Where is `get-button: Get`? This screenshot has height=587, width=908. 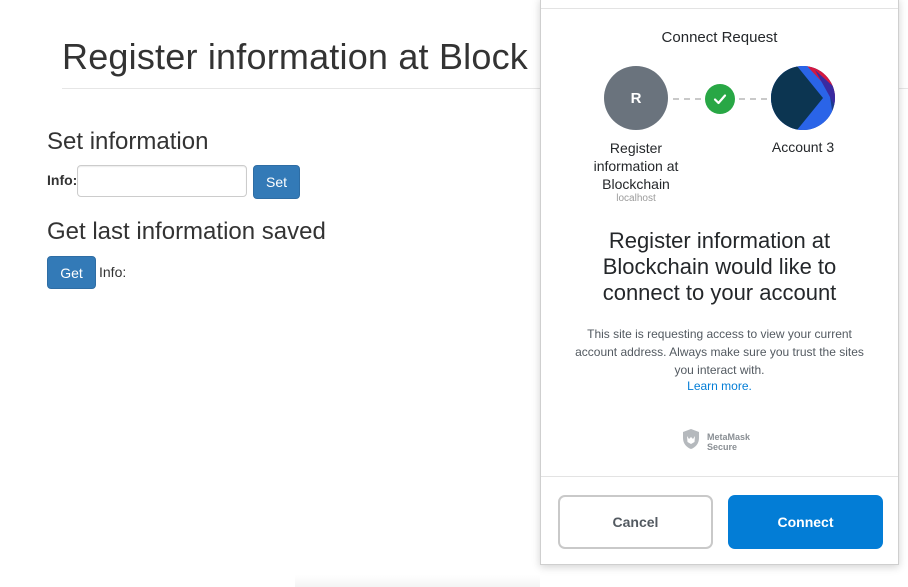 get-button: Get is located at coordinates (71, 272).